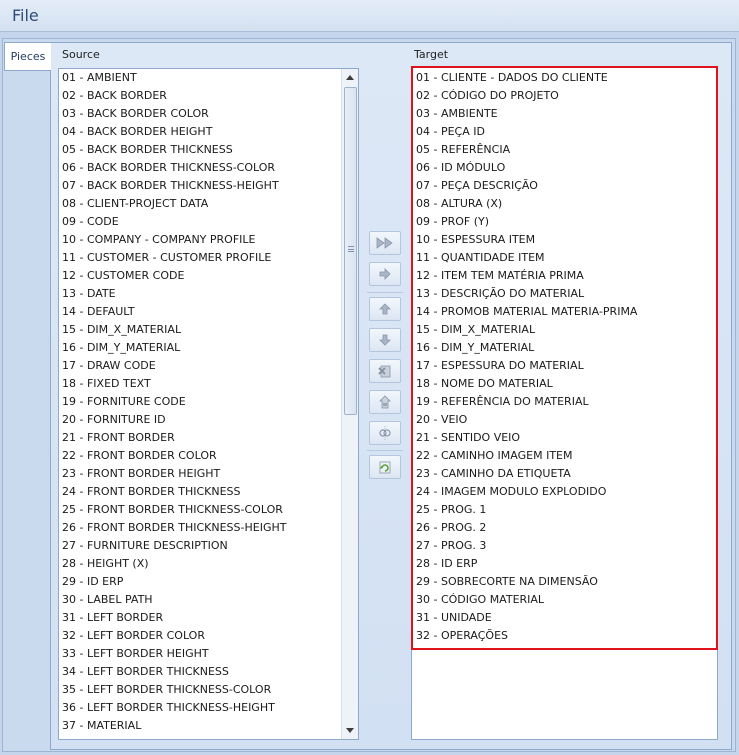 The image size is (739, 755). What do you see at coordinates (385, 340) in the screenshot?
I see `move-down-button` at bounding box center [385, 340].